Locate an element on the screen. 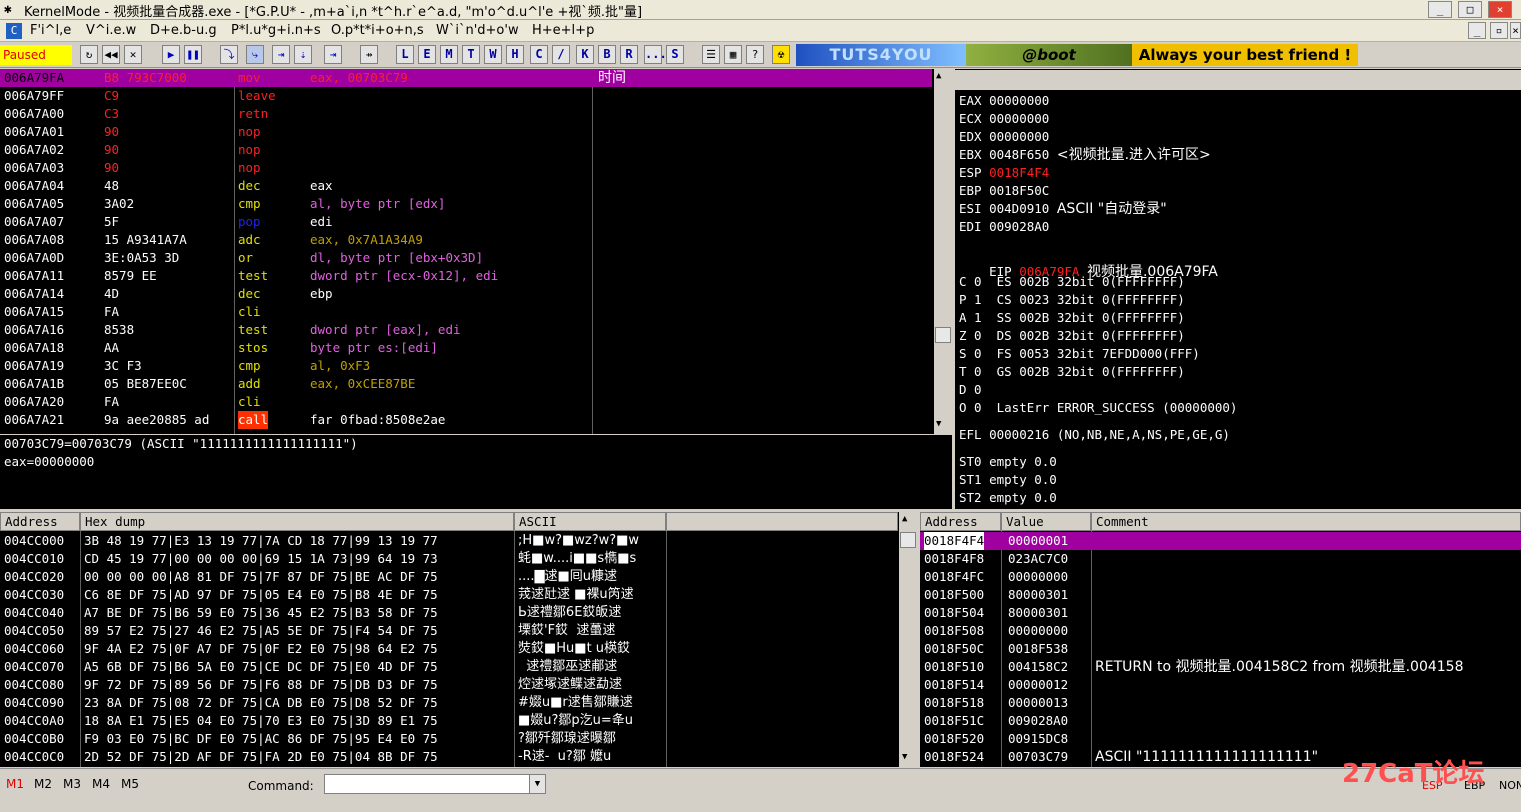 This screenshot has height=812, width=1521. mdi-restore-button: ▫ is located at coordinates (1499, 30).